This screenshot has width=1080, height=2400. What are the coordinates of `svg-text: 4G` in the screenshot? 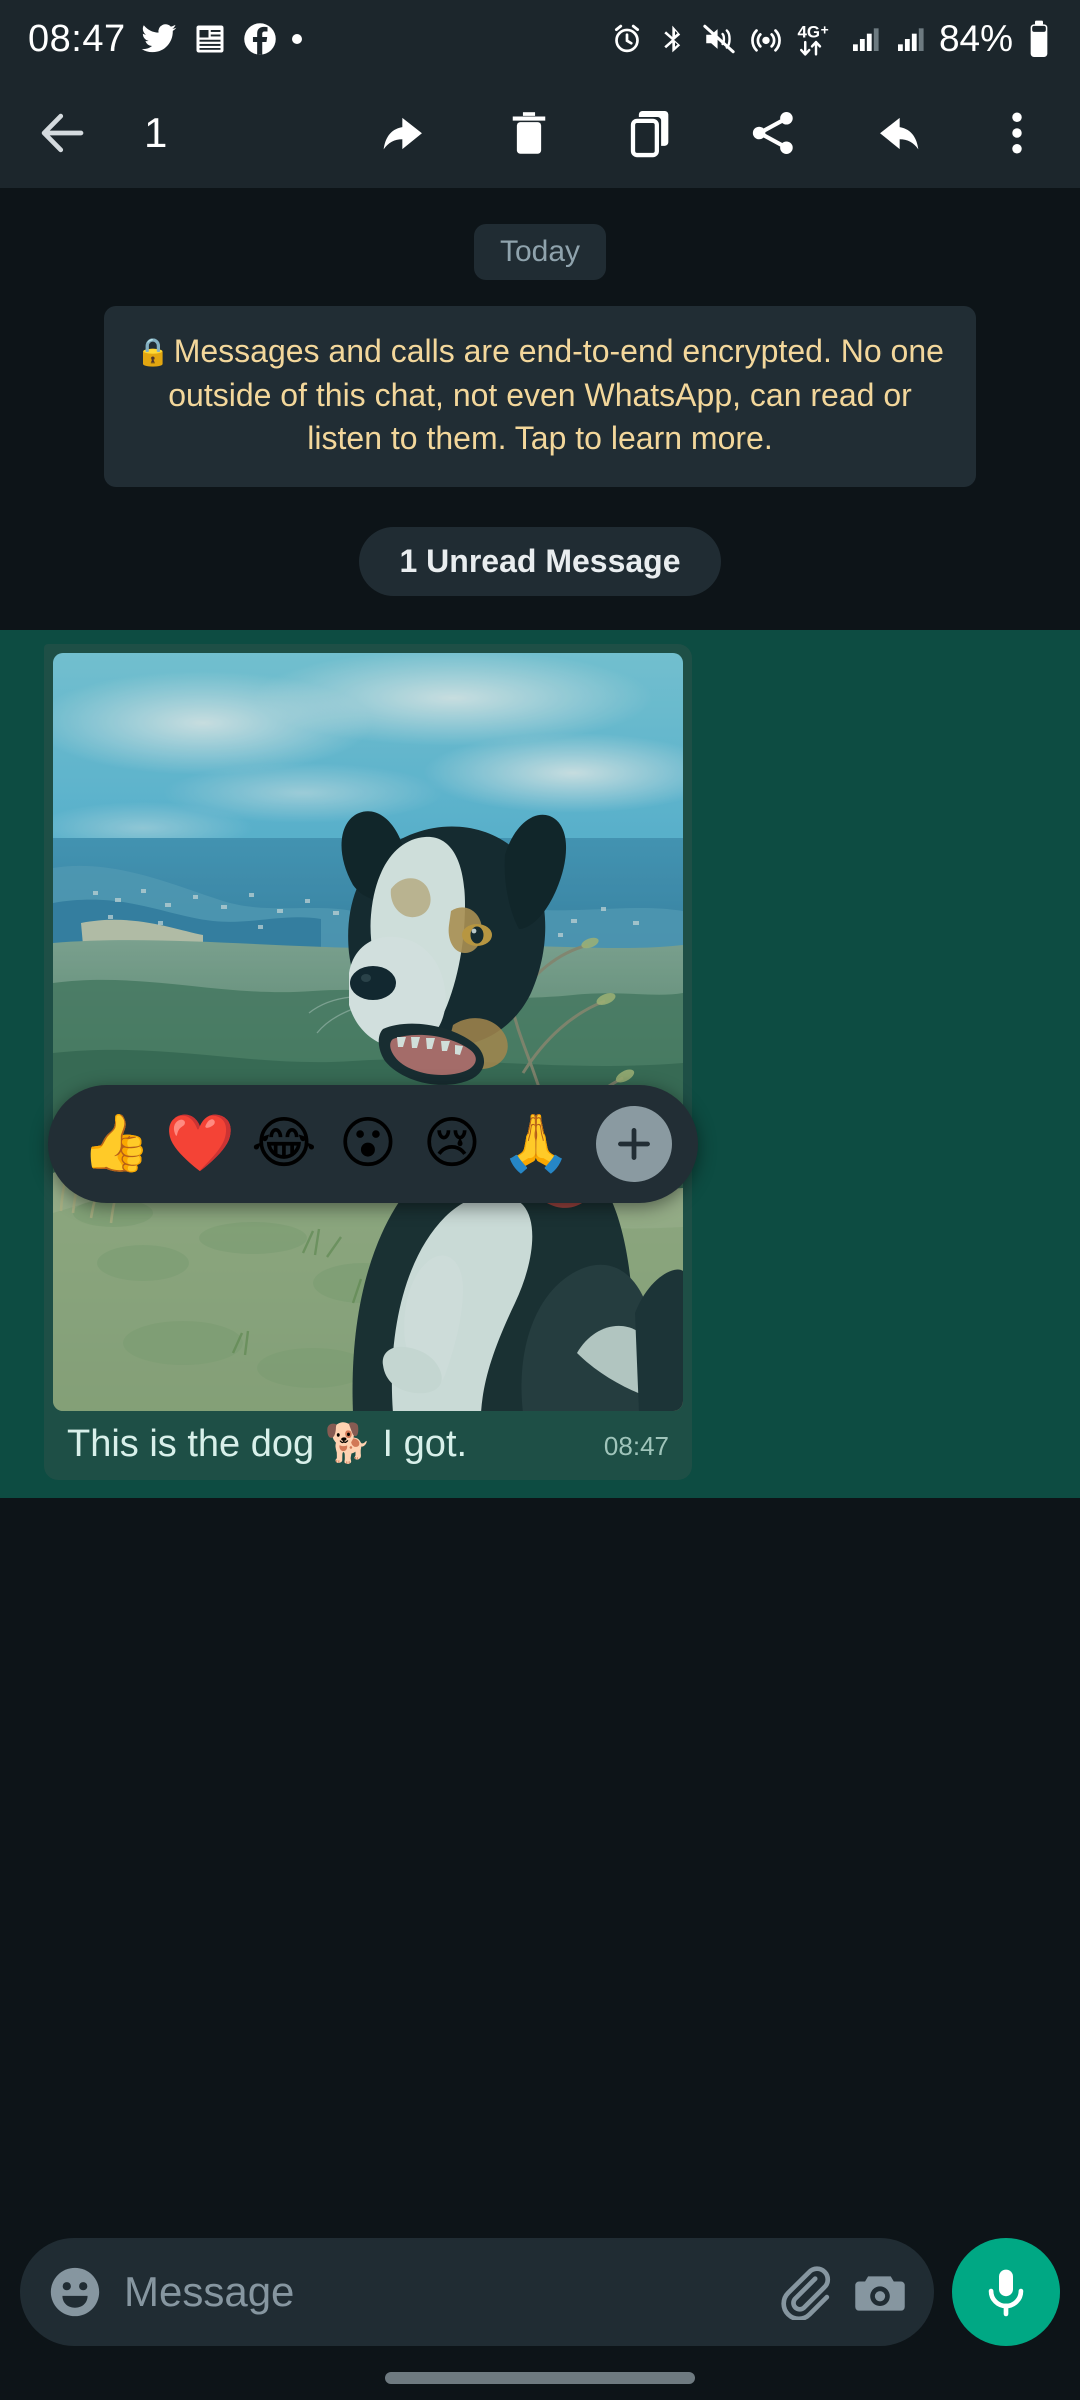 It's located at (808, 31).